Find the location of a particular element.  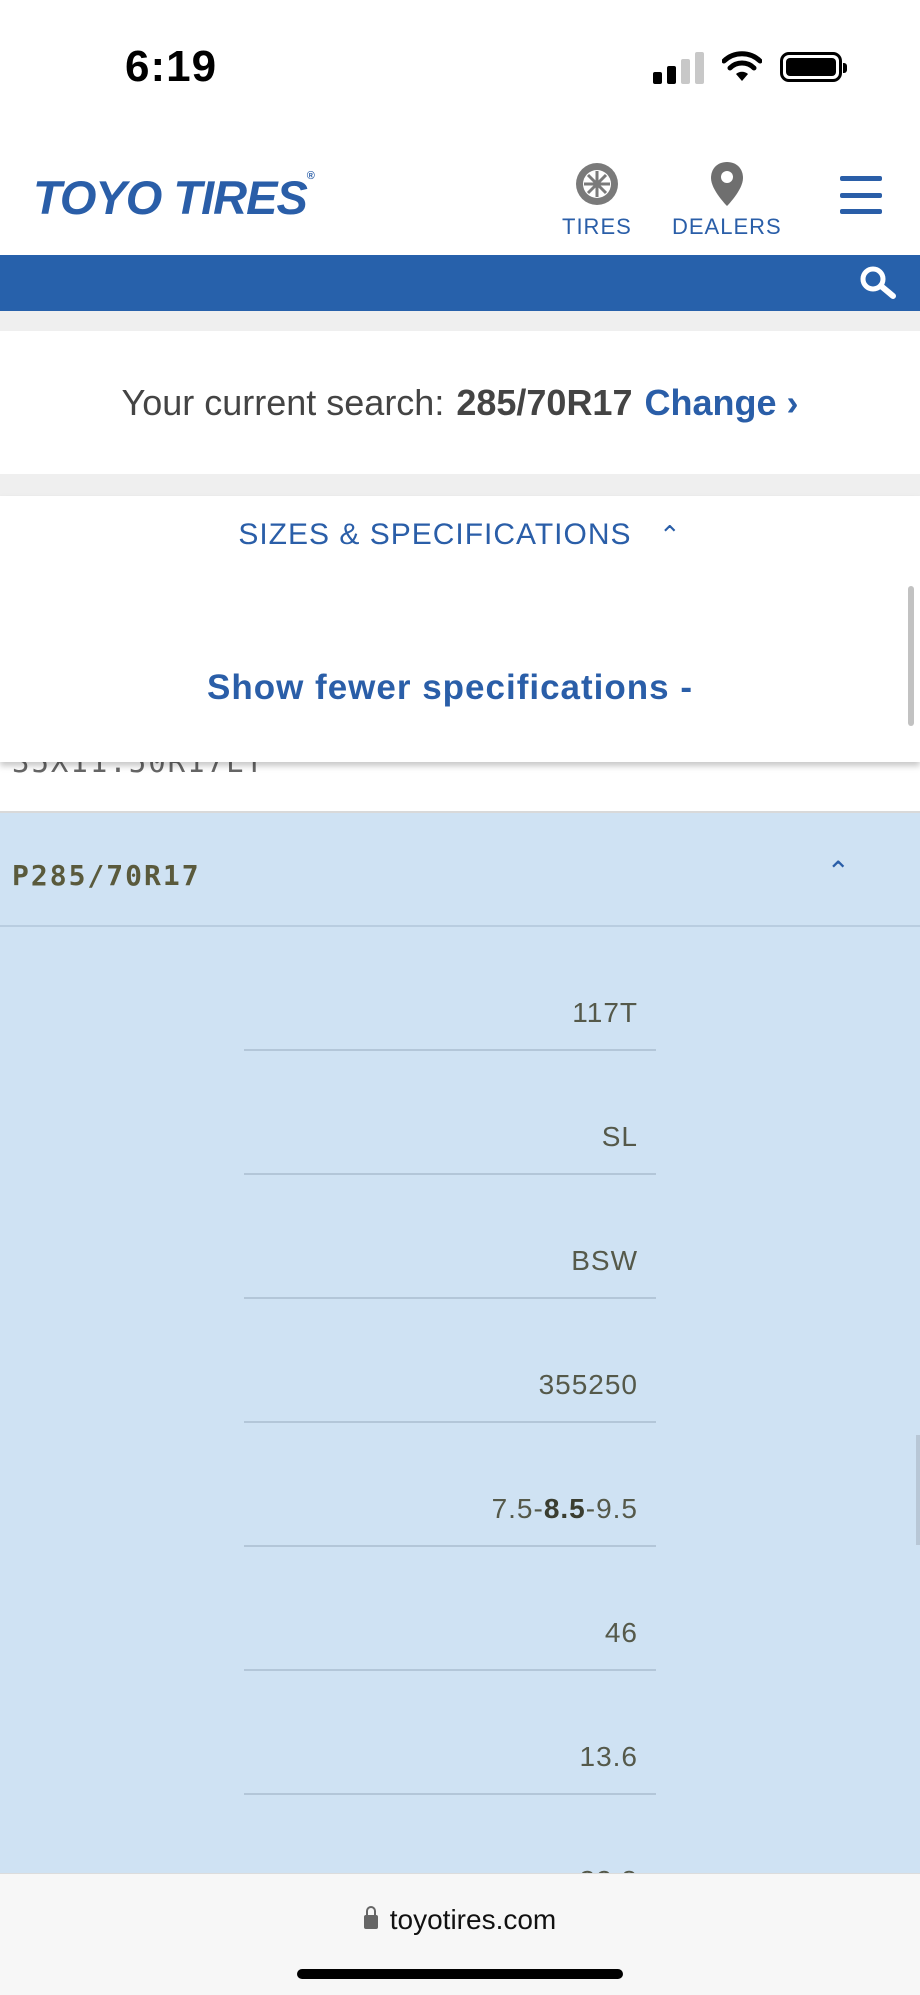

tire-icon is located at coordinates (596, 184).